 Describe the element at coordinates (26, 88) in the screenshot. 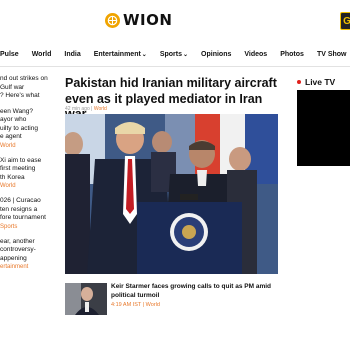

I see `left-story-item: nd out strikes on Gulf war? Here's what` at that location.